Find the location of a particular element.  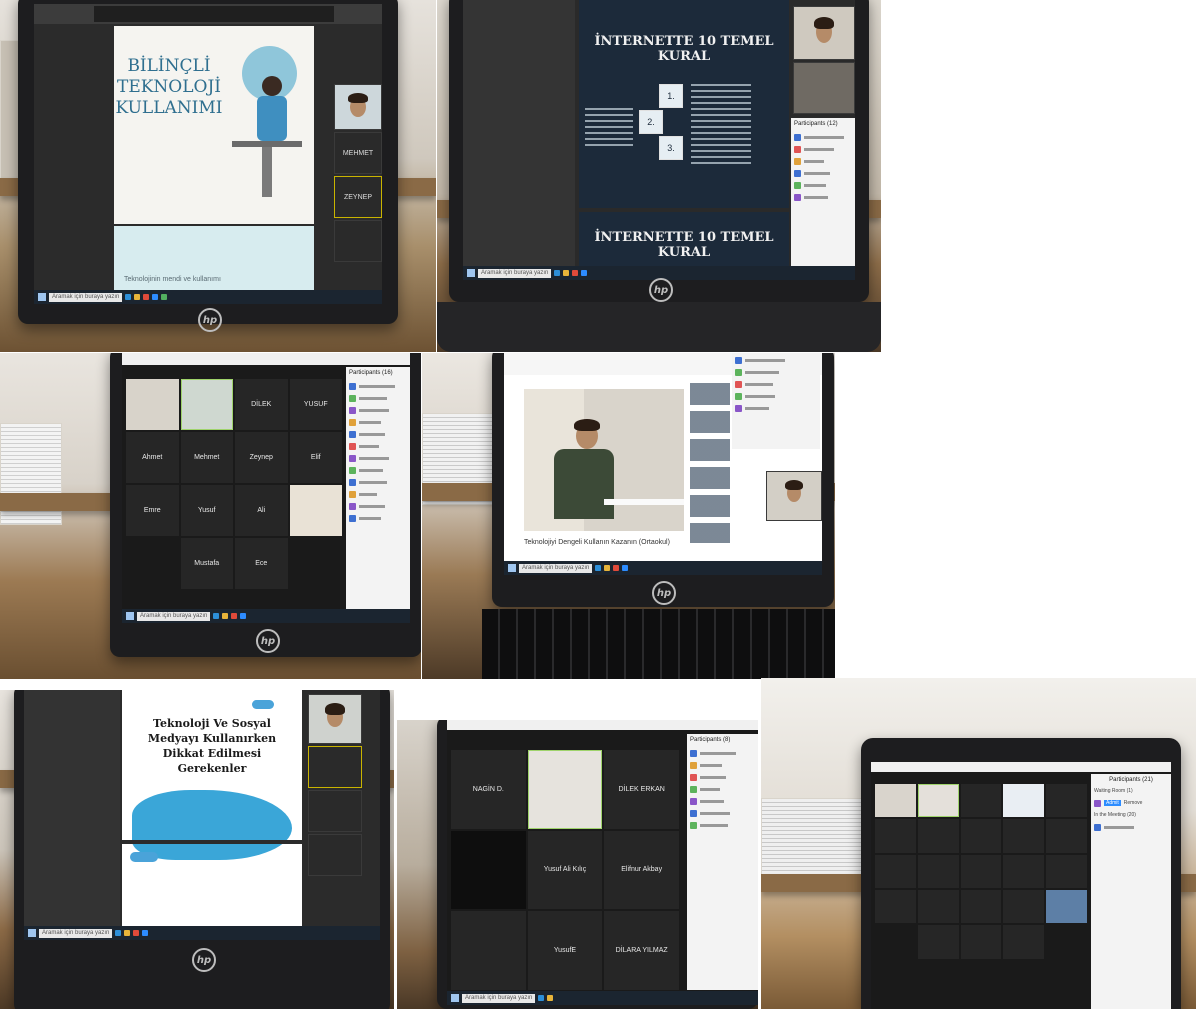

book-stack is located at coordinates (817, 839).